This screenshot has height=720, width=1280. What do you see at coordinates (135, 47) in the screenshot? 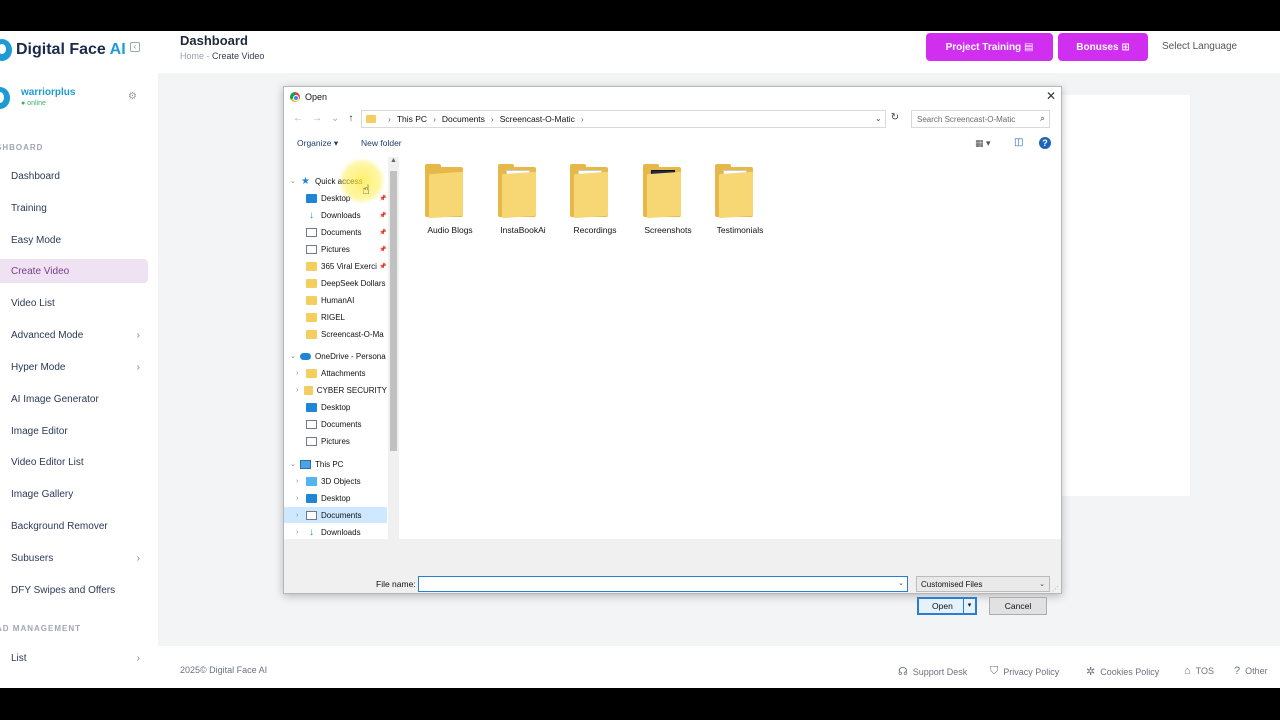
I see `collapse-sidebar-icon: ‹` at bounding box center [135, 47].